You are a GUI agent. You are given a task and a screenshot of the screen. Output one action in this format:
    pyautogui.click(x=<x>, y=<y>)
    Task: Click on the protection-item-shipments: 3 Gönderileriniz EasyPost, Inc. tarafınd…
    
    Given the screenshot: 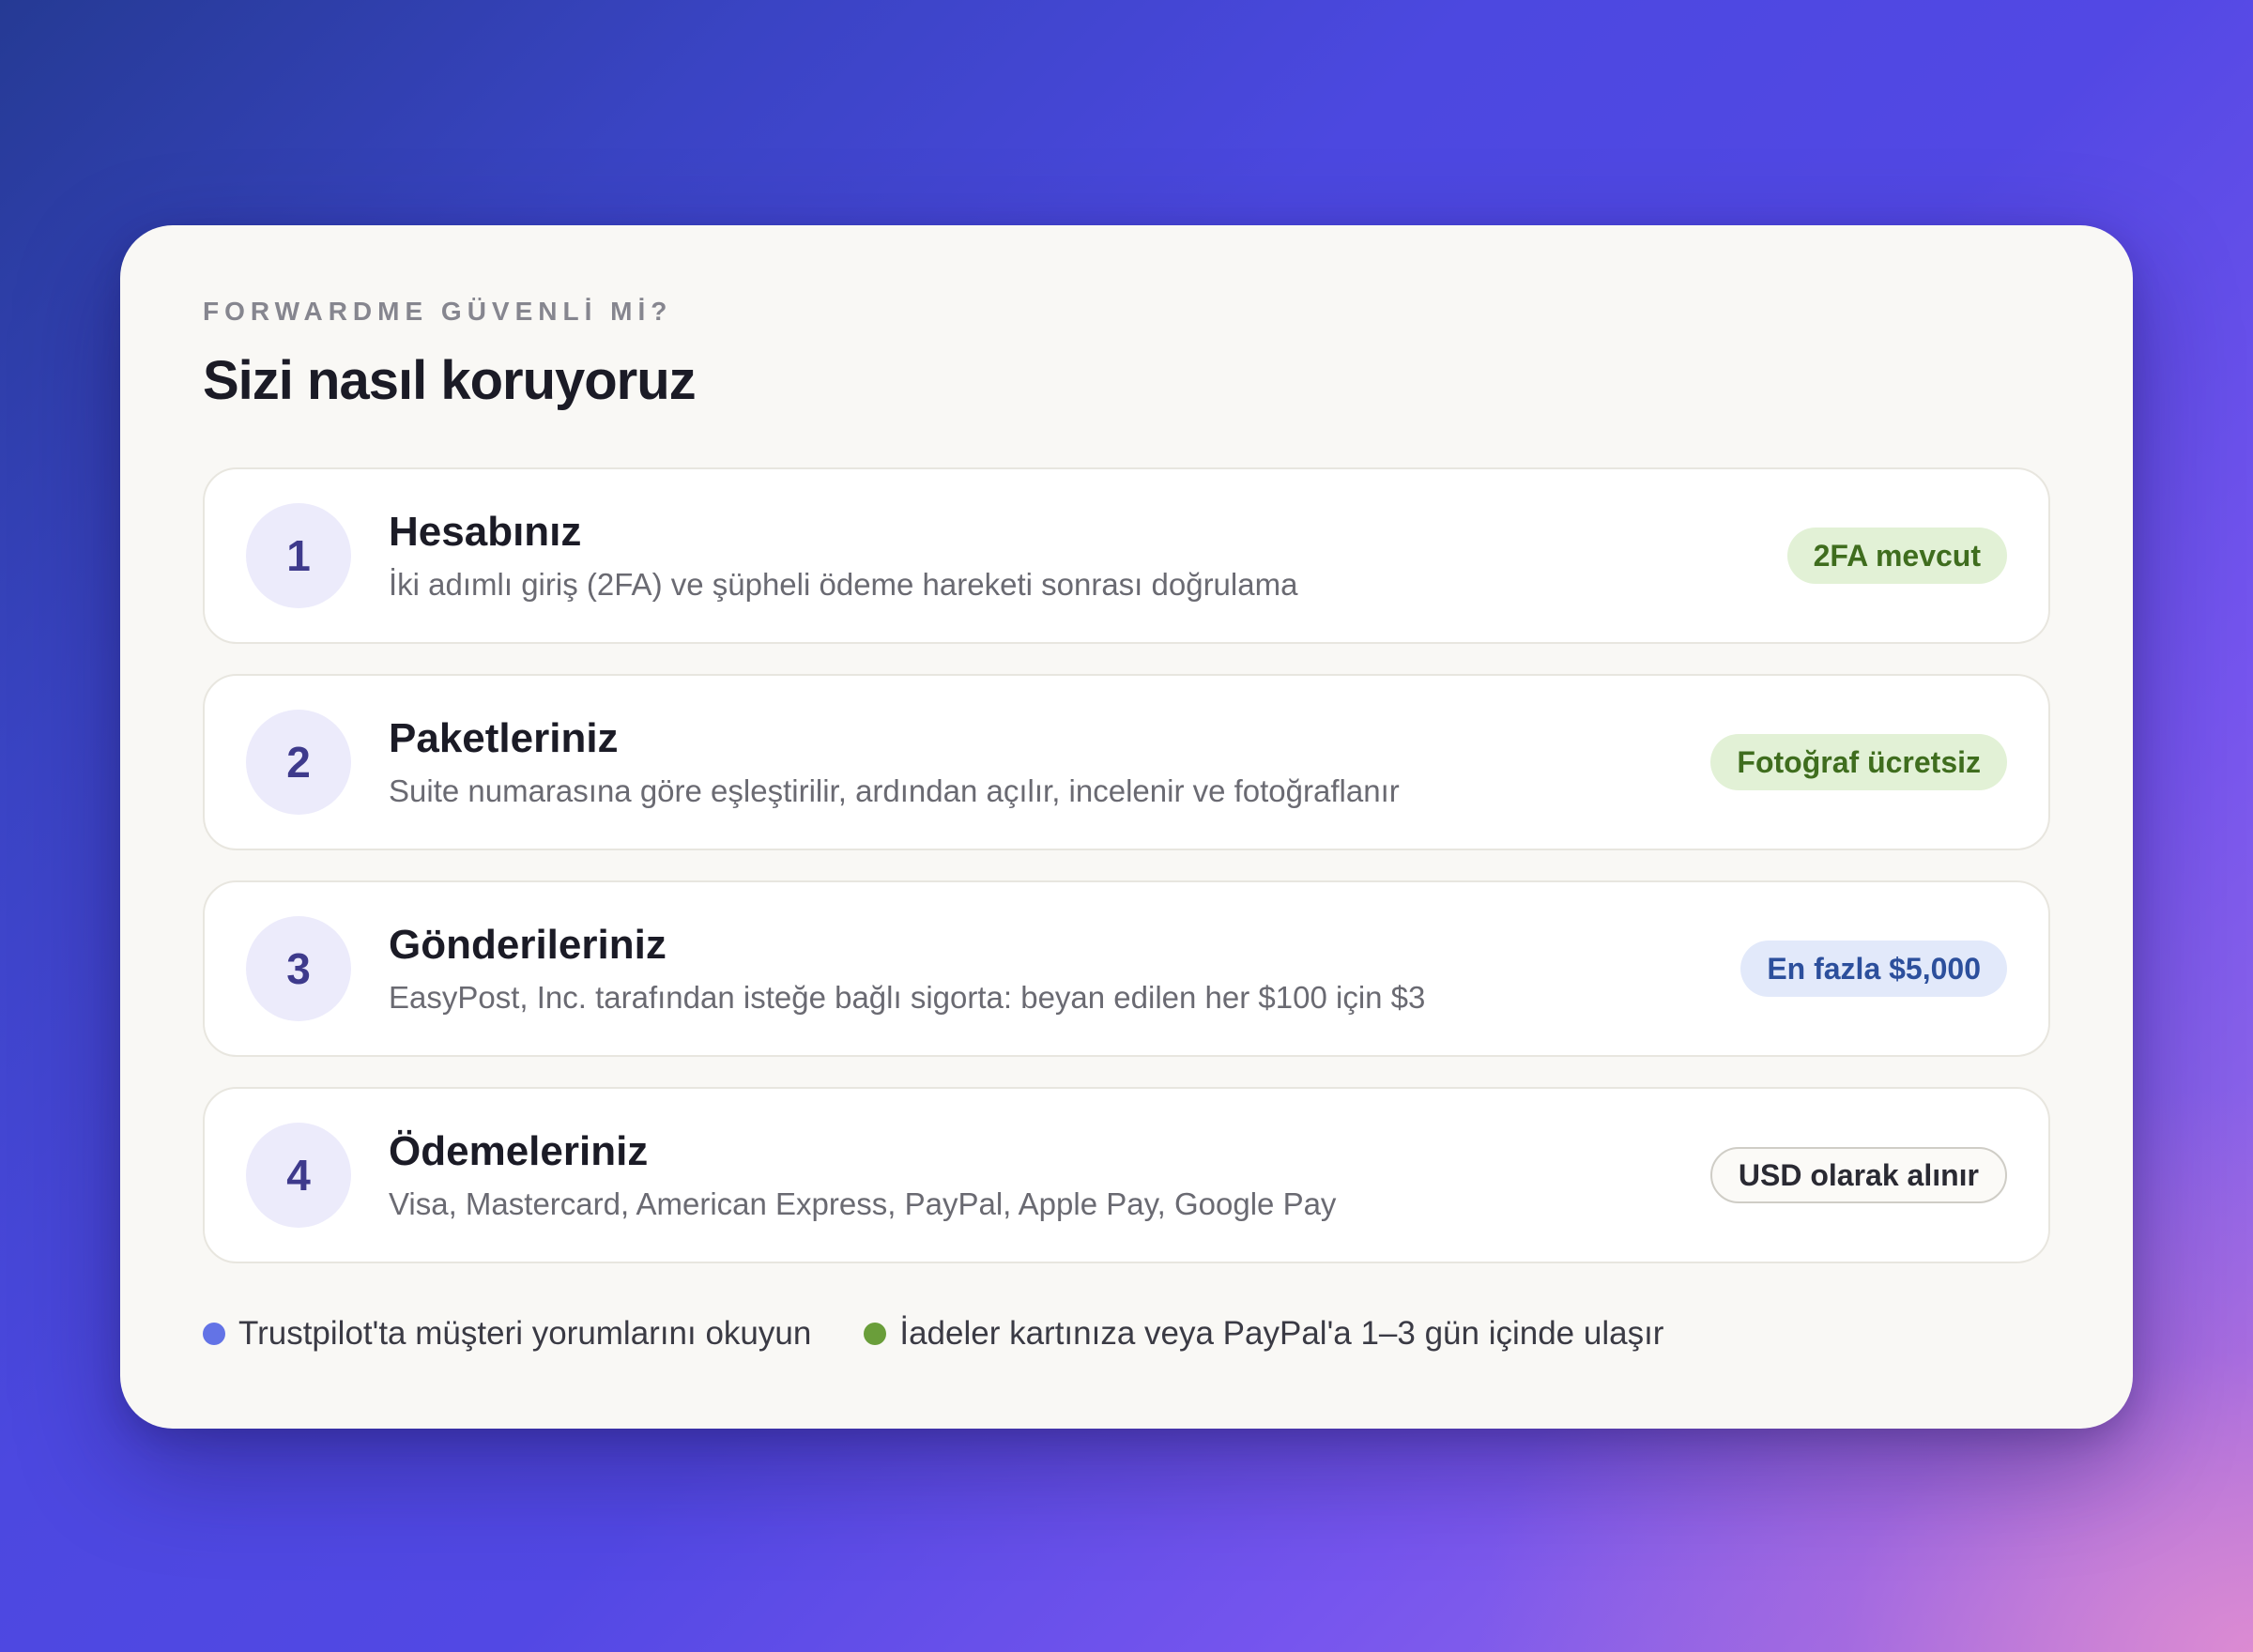 What is the action you would take?
    pyautogui.click(x=1126, y=968)
    